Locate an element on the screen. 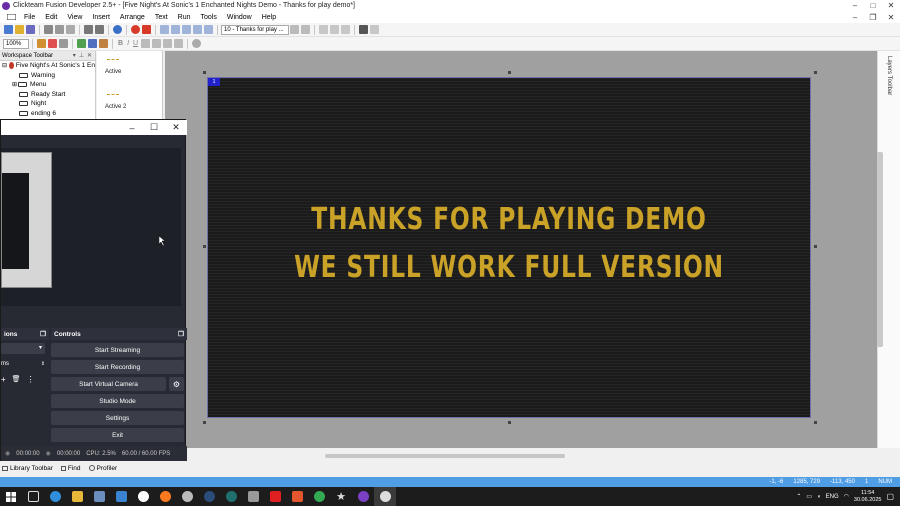 The width and height of the screenshot is (900, 506). tree-frame-warning: Warning is located at coordinates (47, 76).